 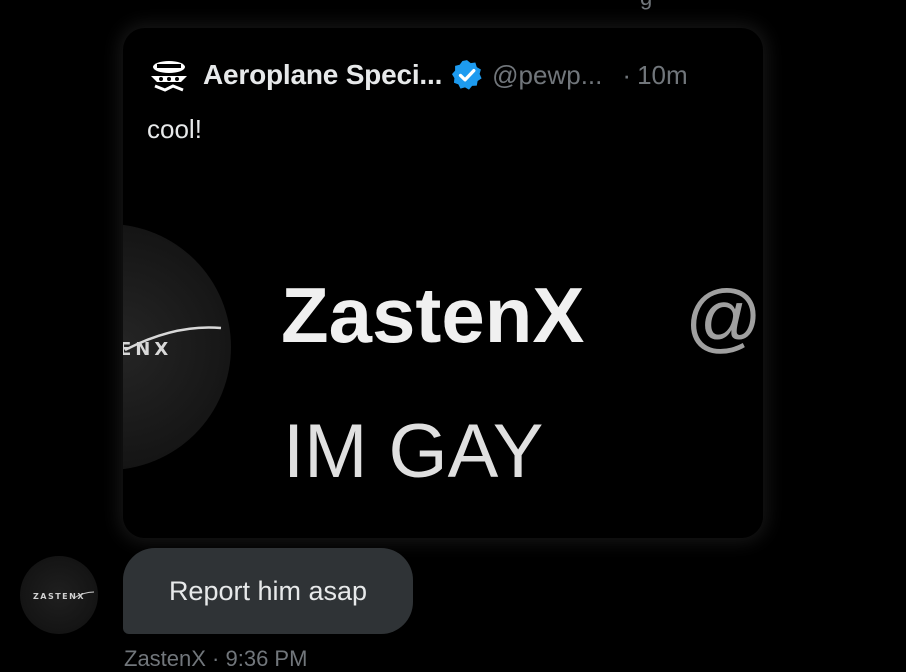 What do you see at coordinates (662, 75) in the screenshot?
I see `post-timestamp: 10m` at bounding box center [662, 75].